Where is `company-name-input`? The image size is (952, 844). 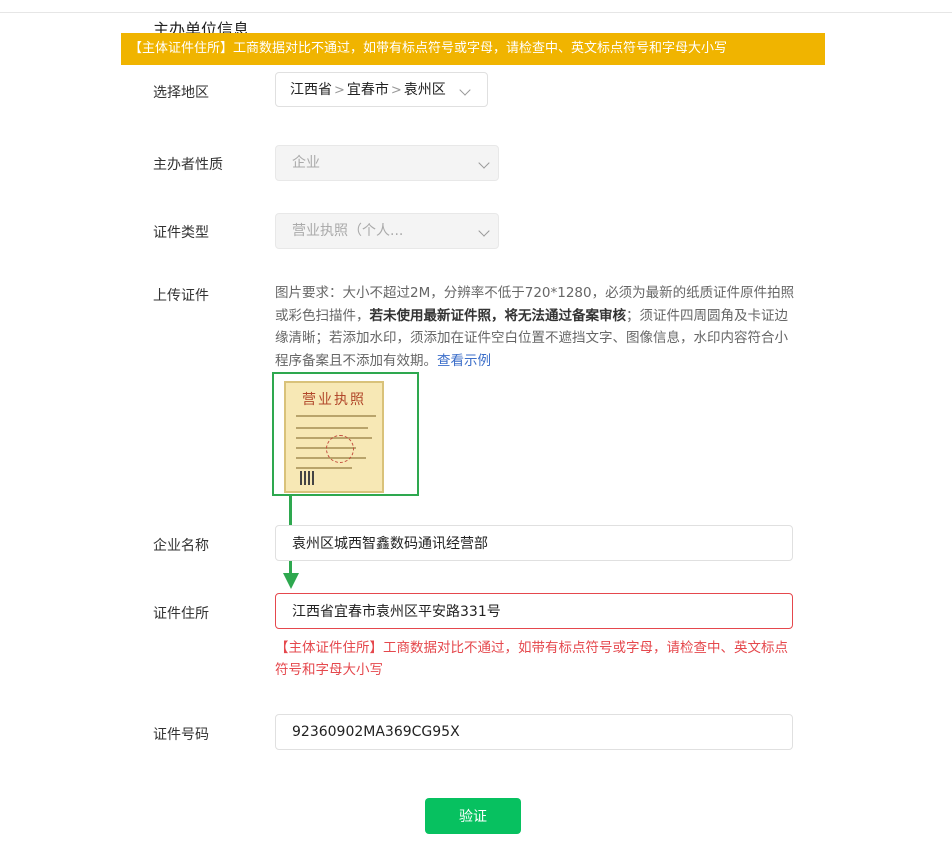 company-name-input is located at coordinates (534, 543).